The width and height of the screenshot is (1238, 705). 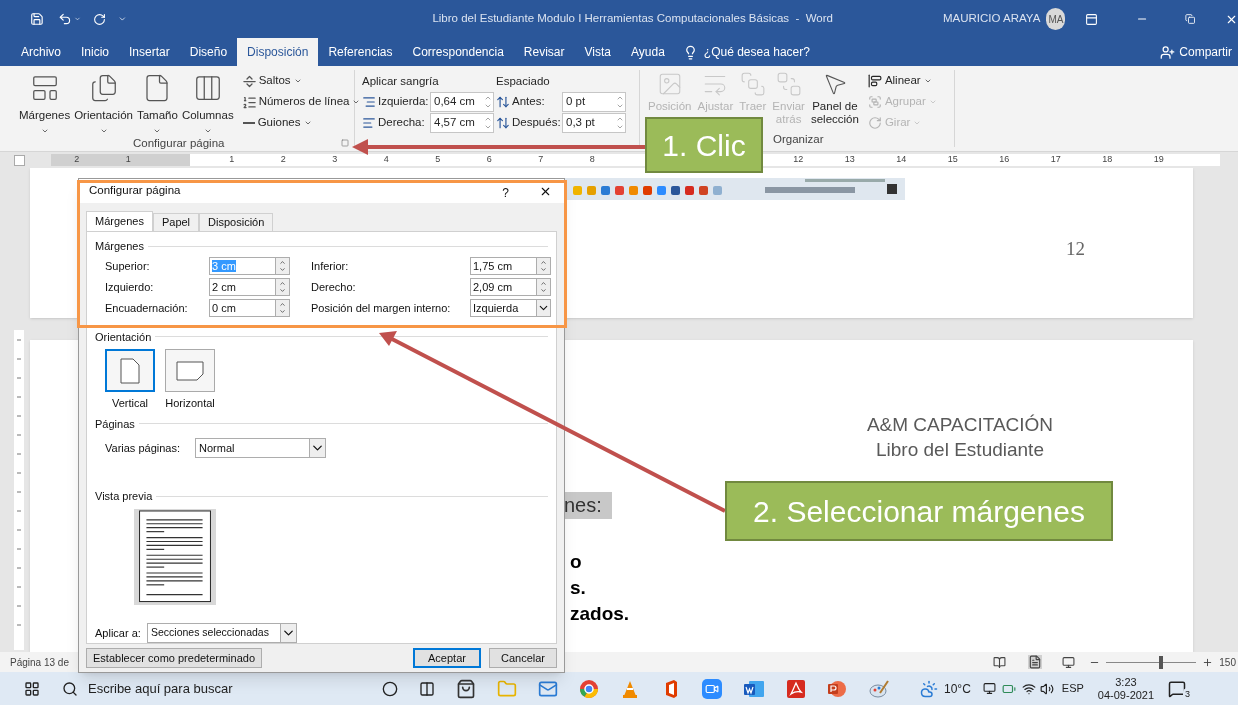 What do you see at coordinates (1046, 688) in the screenshot?
I see `volume-icon` at bounding box center [1046, 688].